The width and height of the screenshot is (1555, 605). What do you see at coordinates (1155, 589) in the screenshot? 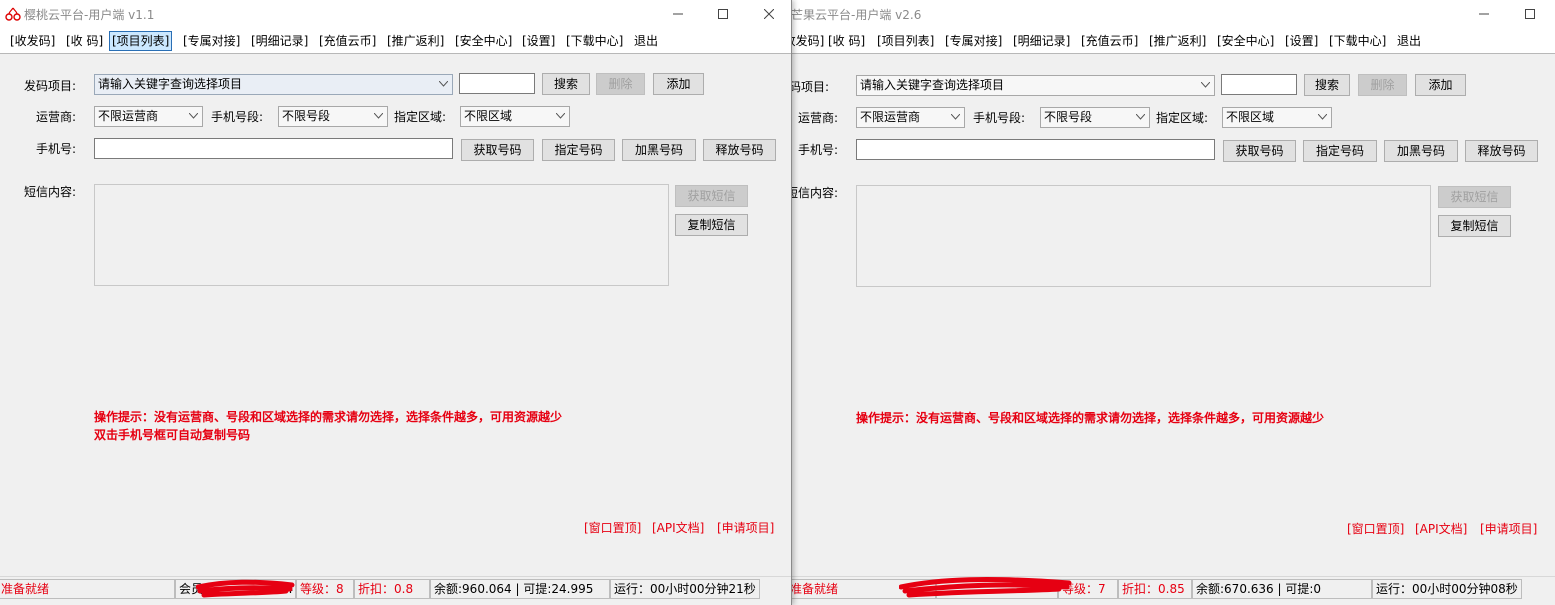
I see `status-discount: 折扣：0.85` at bounding box center [1155, 589].